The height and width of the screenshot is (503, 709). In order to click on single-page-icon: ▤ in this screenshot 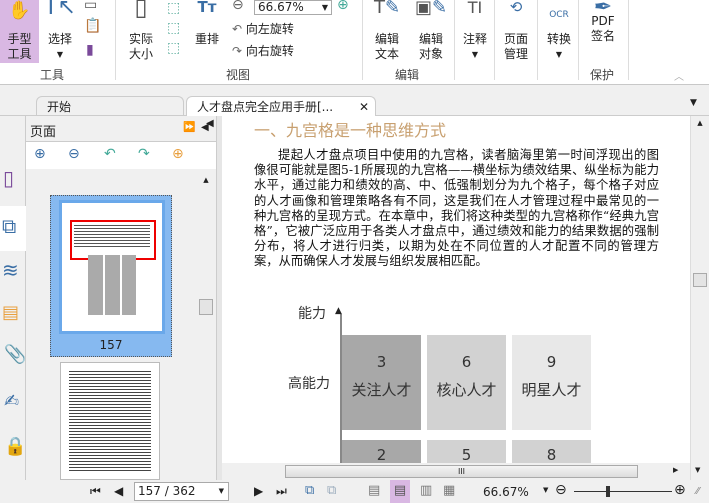, I will do `click(374, 490)`.